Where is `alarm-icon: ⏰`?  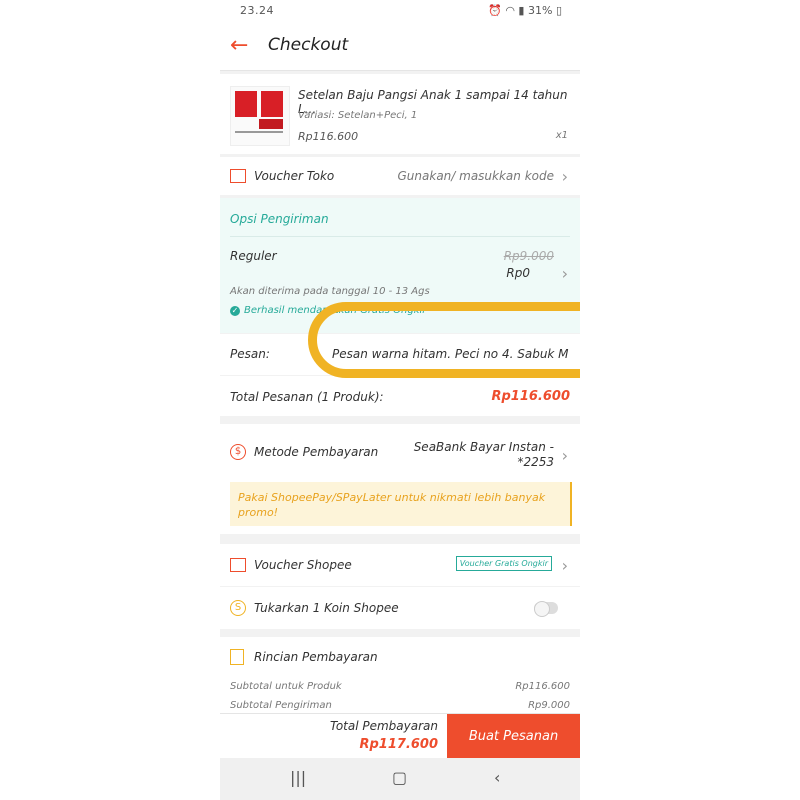 alarm-icon: ⏰ is located at coordinates (495, 10).